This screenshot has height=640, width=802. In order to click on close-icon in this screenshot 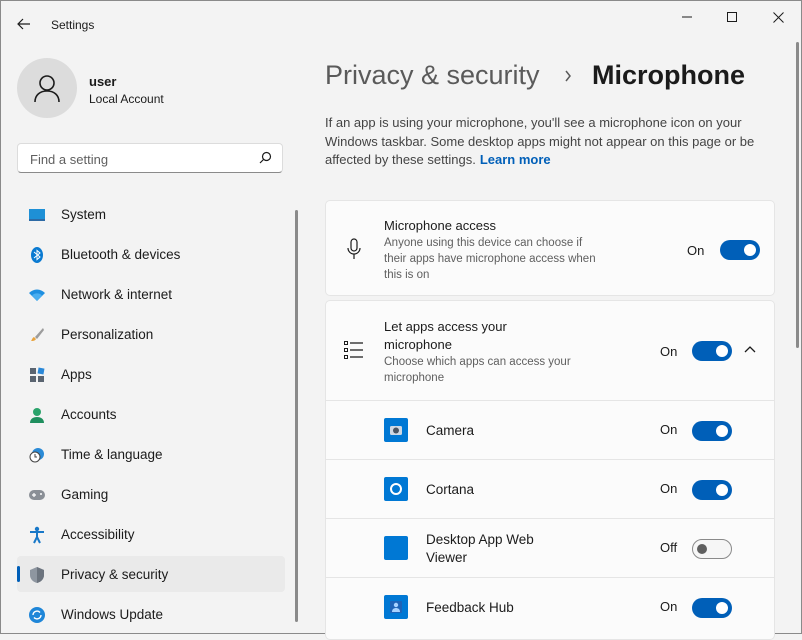, I will do `click(778, 17)`.